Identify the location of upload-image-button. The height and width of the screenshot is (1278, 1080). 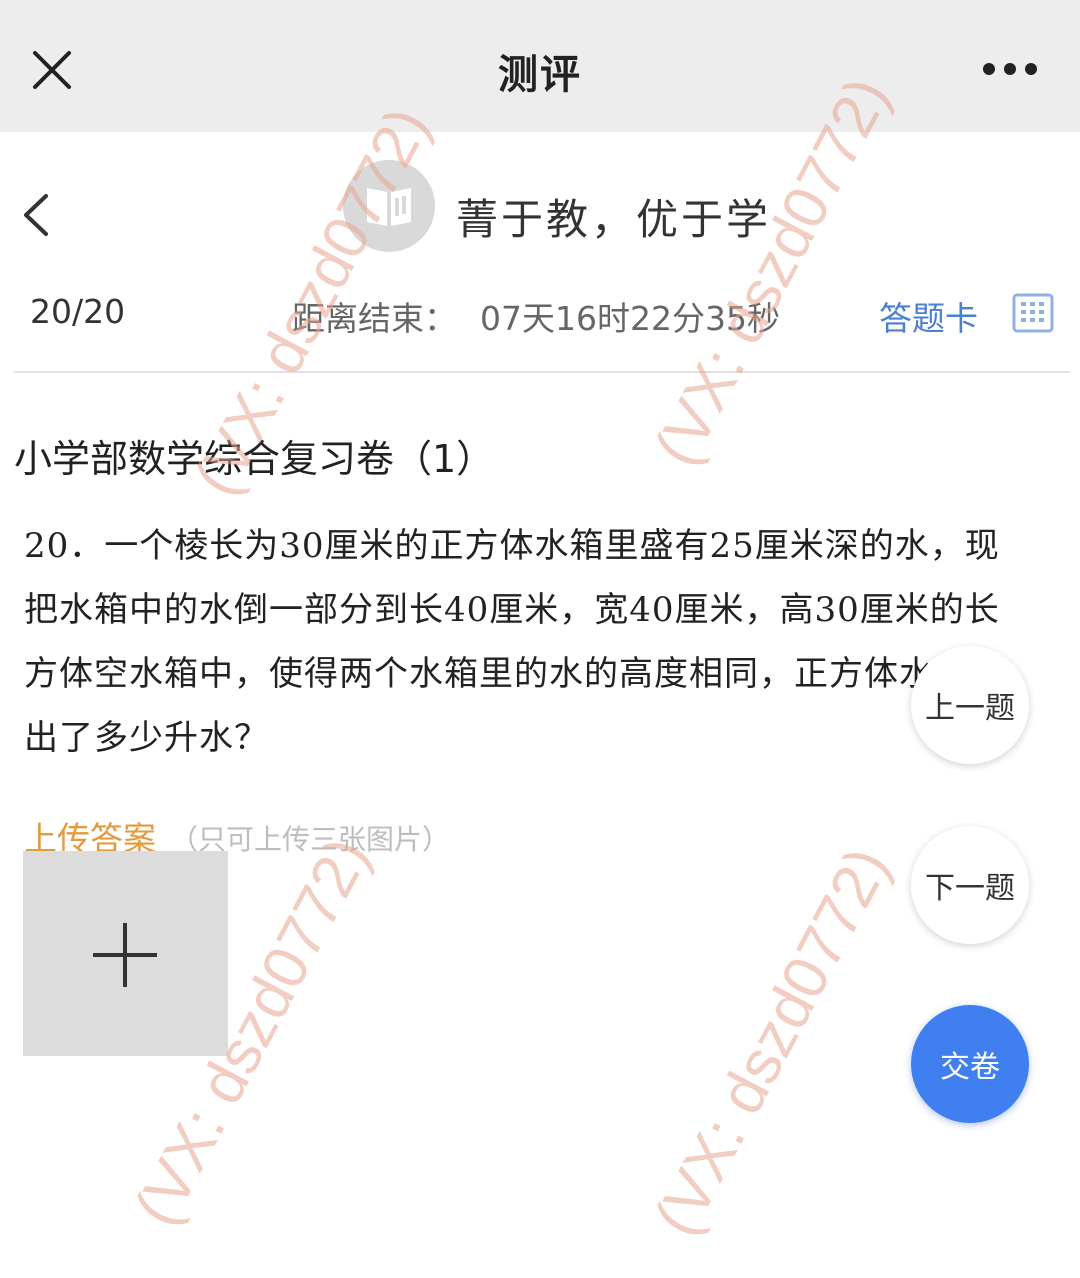
(125, 953).